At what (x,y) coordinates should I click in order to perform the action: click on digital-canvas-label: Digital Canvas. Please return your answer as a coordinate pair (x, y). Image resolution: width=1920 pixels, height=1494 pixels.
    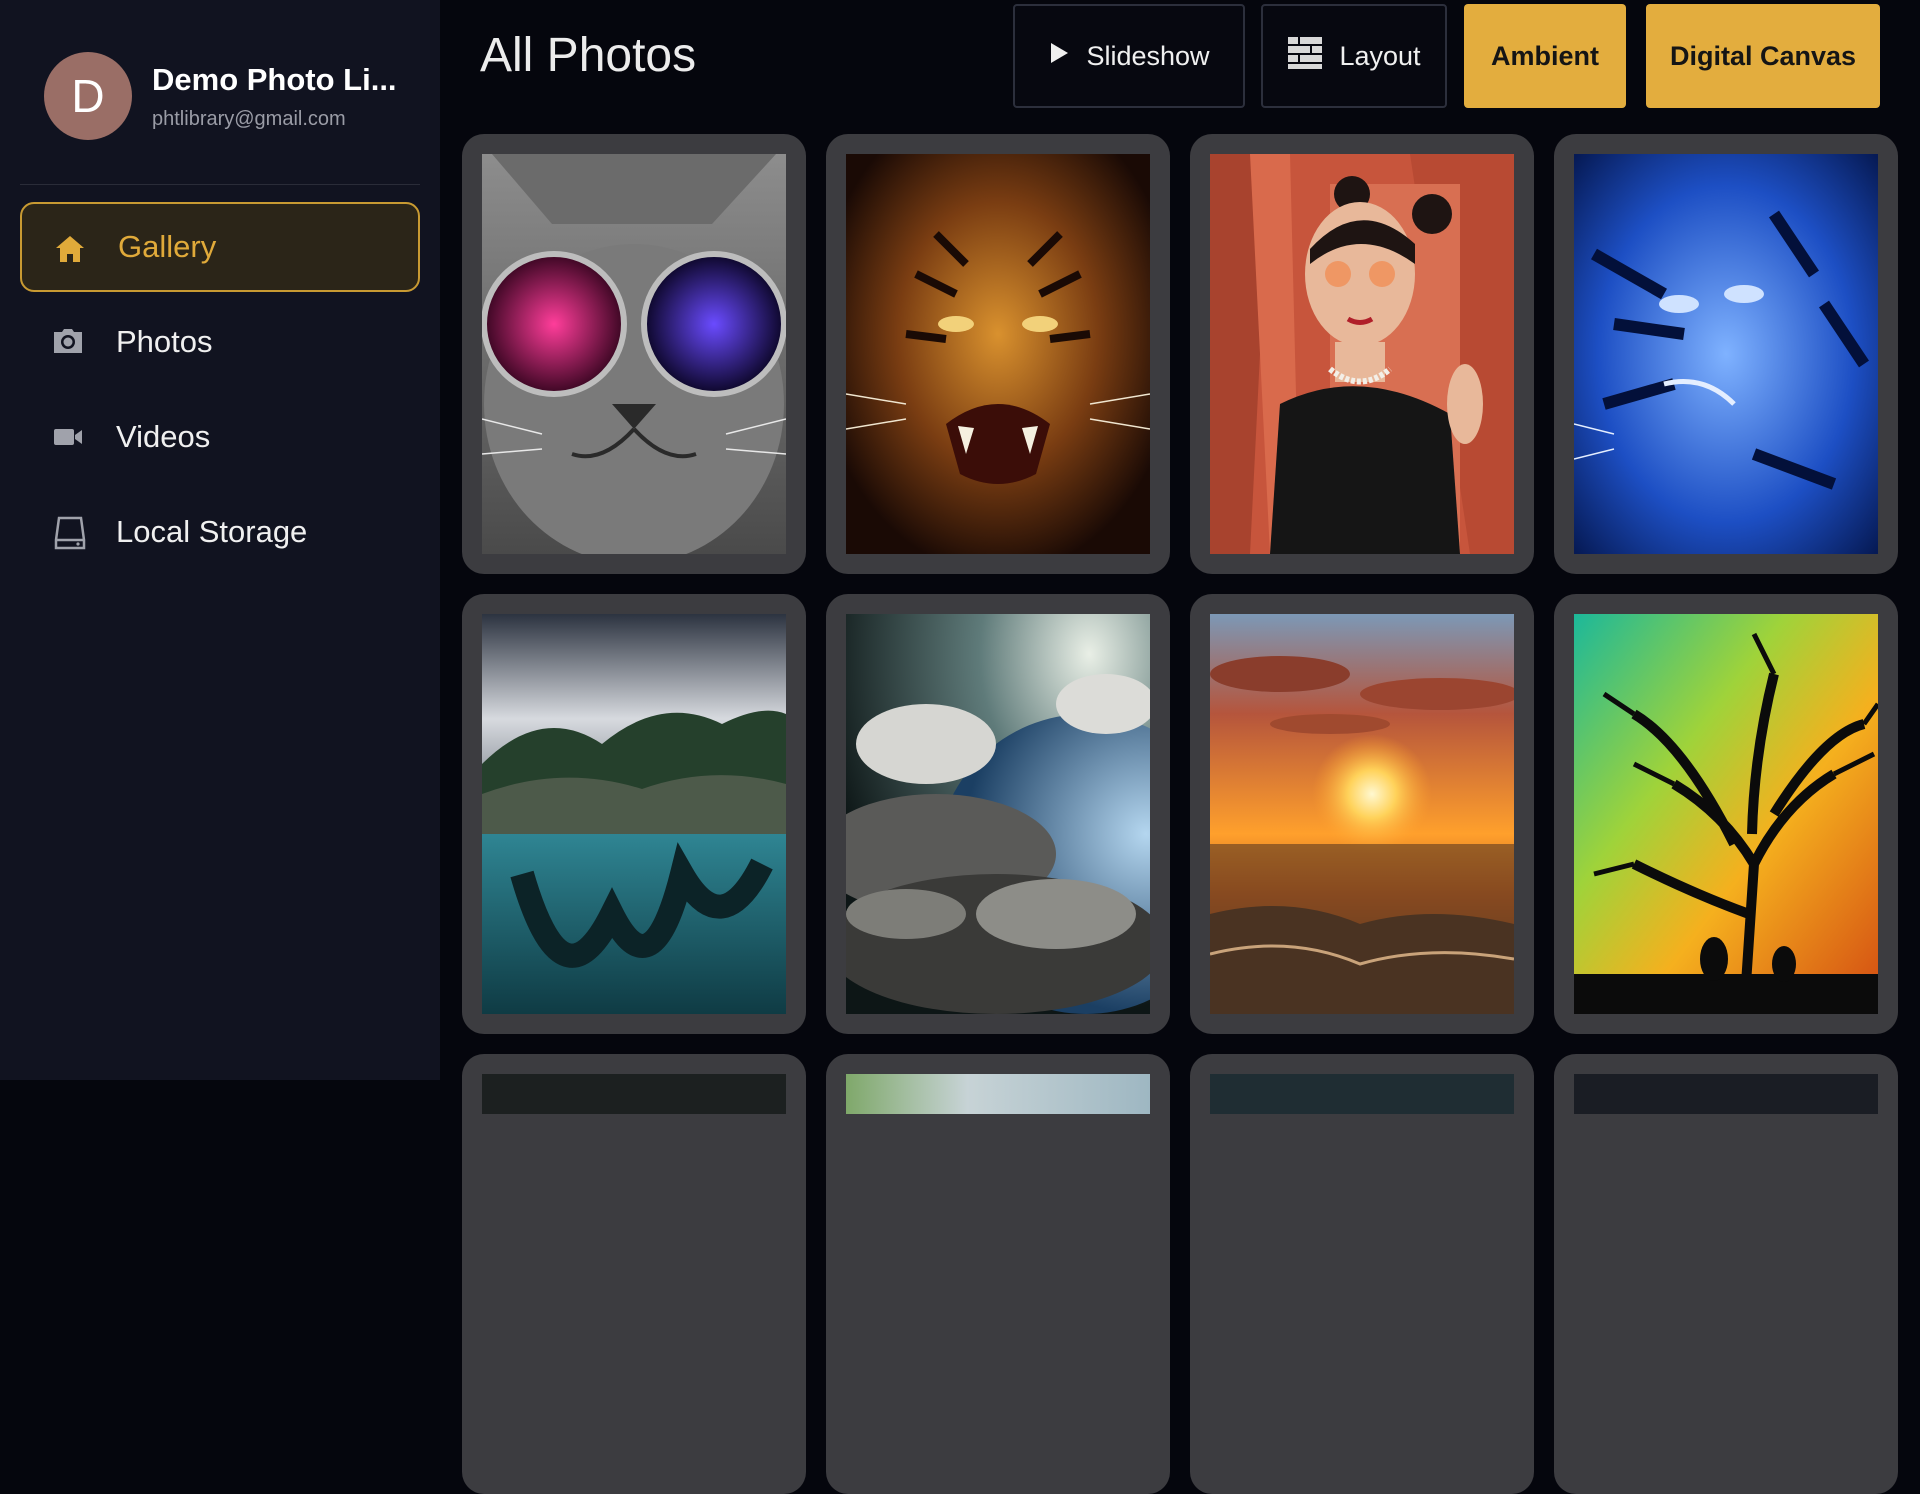
    Looking at the image, I should click on (1763, 55).